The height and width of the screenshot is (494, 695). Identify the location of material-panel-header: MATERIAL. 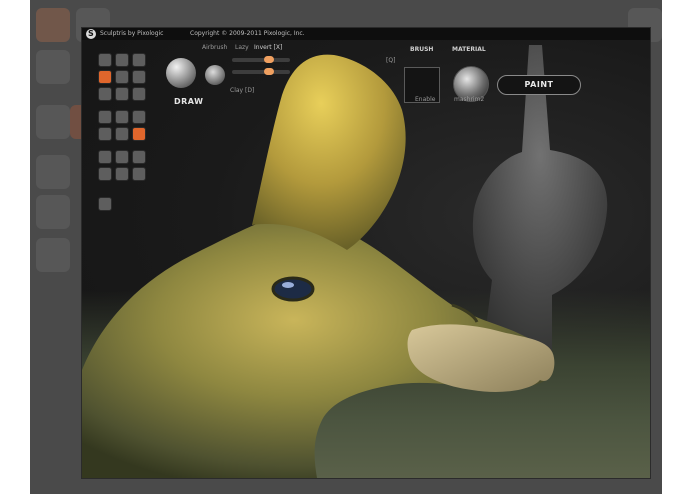
(469, 49).